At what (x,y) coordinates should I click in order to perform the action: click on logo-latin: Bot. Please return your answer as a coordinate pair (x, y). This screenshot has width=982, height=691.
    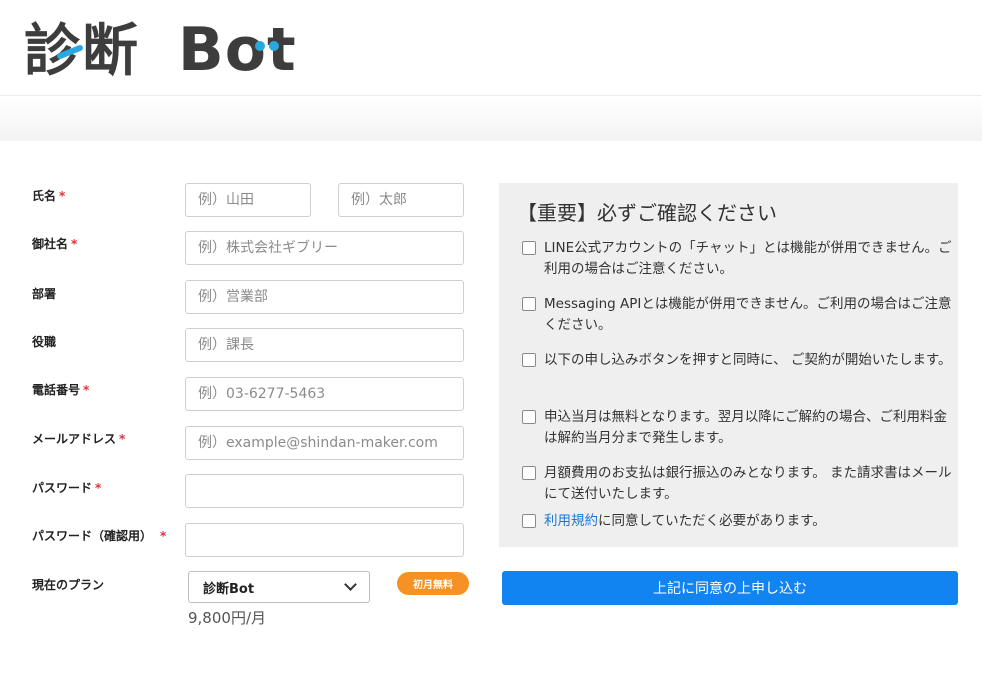
    Looking at the image, I should click on (237, 50).